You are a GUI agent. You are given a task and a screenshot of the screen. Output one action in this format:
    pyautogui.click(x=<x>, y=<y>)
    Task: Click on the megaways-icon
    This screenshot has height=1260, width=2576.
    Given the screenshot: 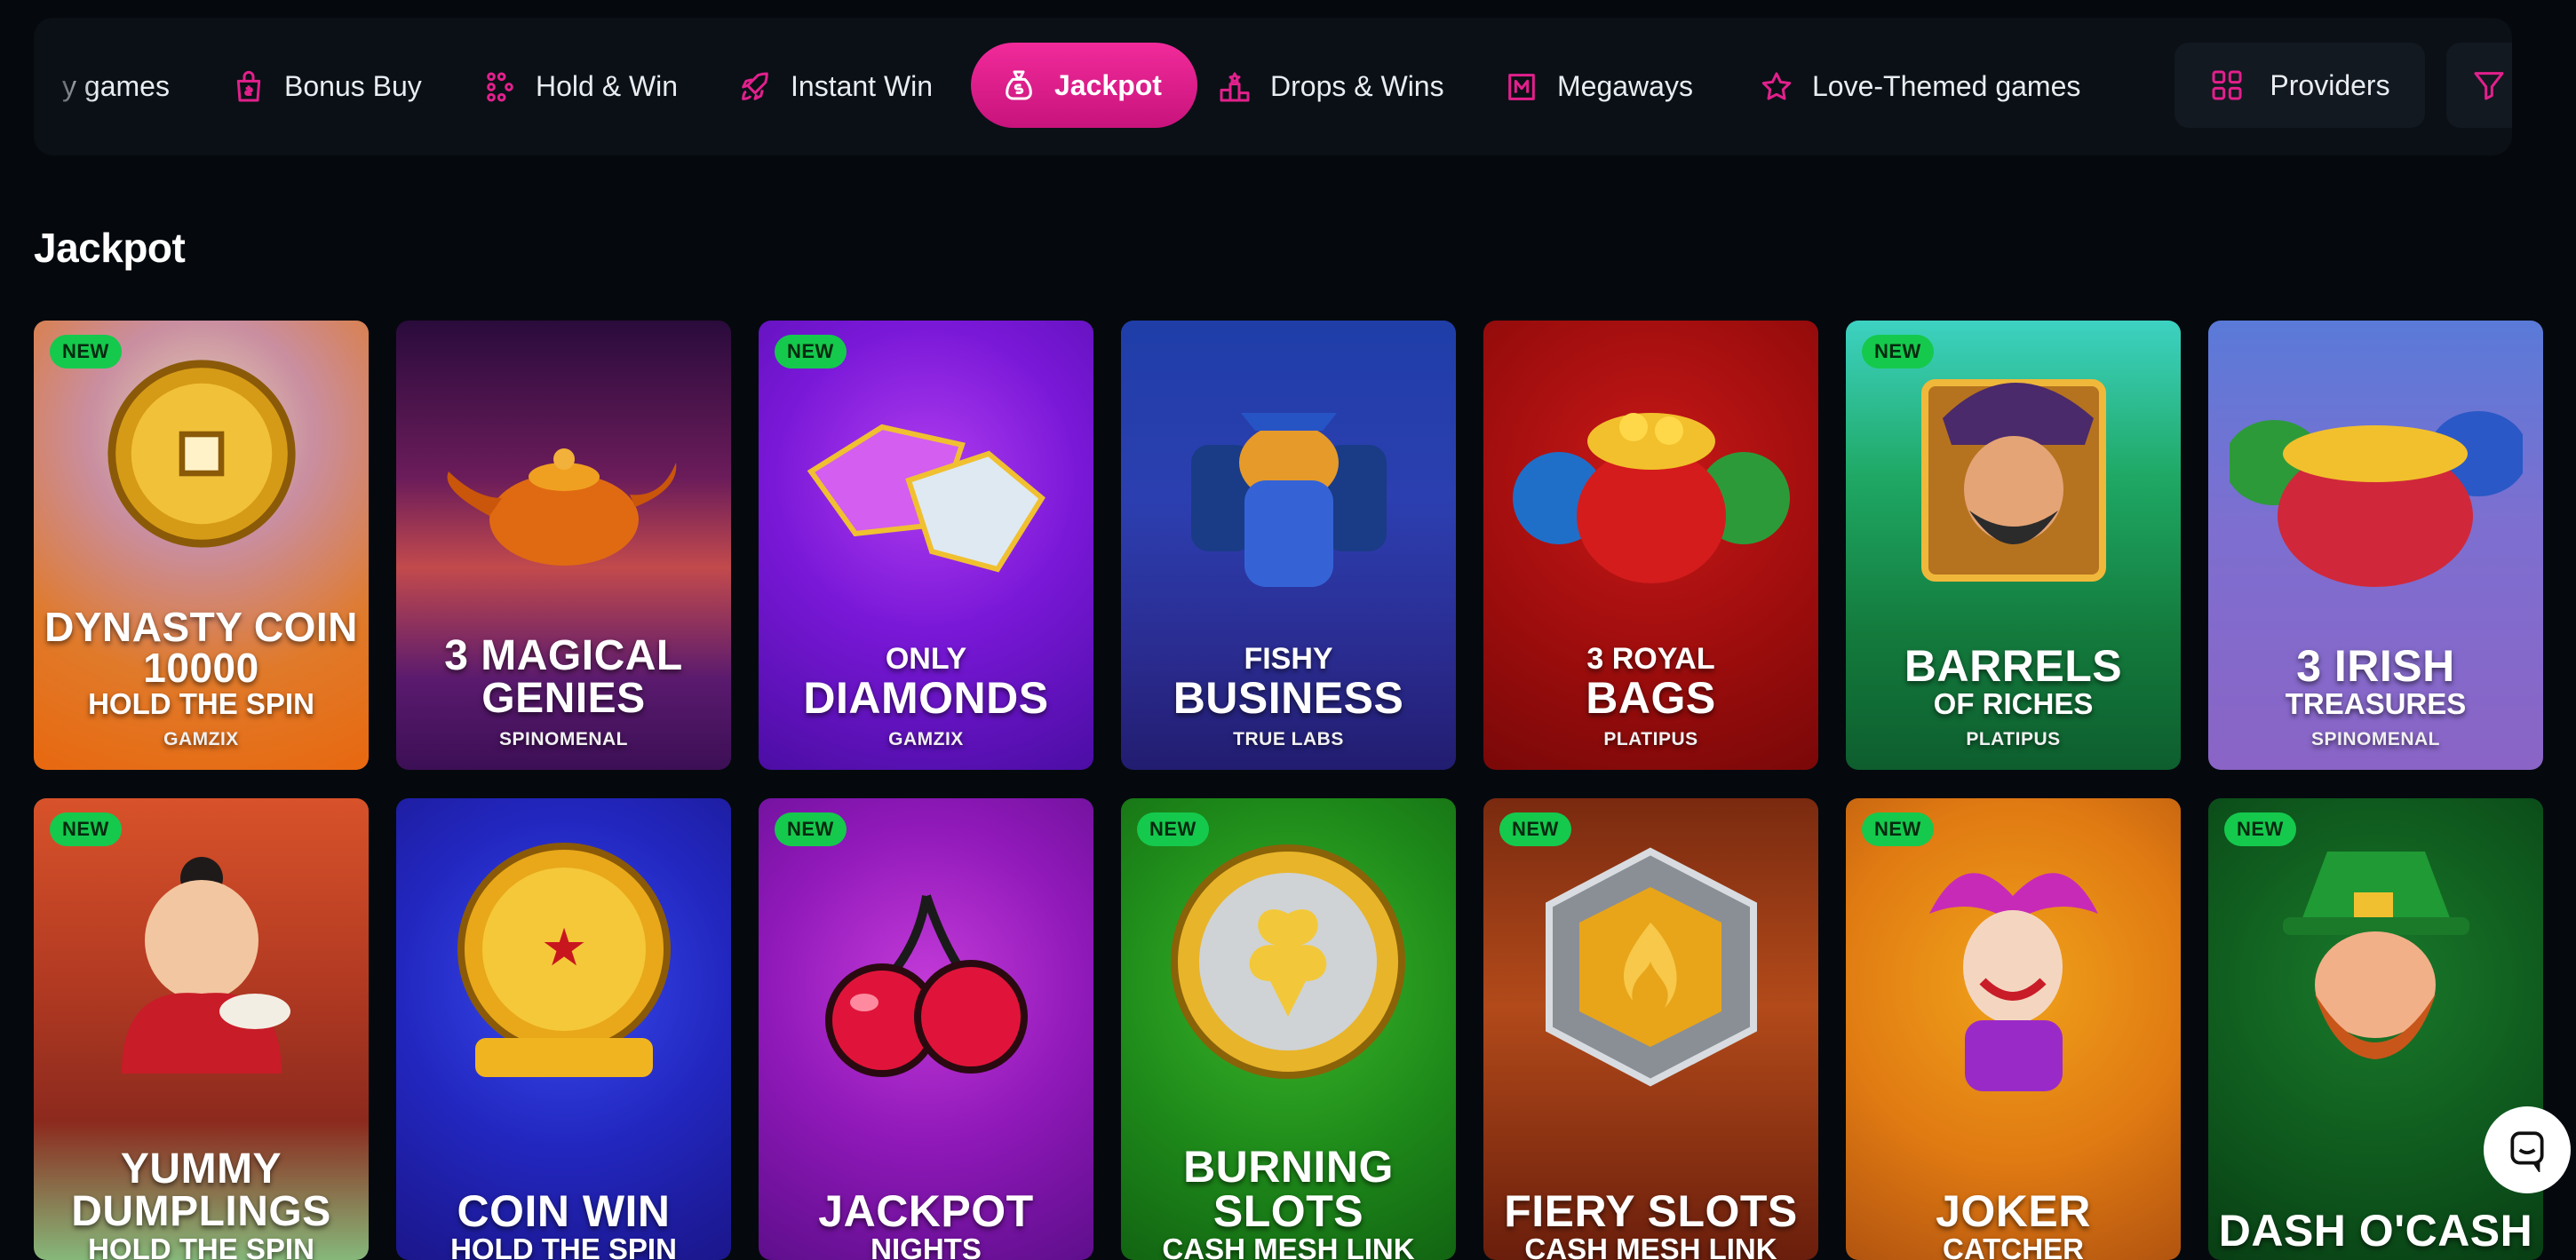 What is the action you would take?
    pyautogui.click(x=1521, y=87)
    